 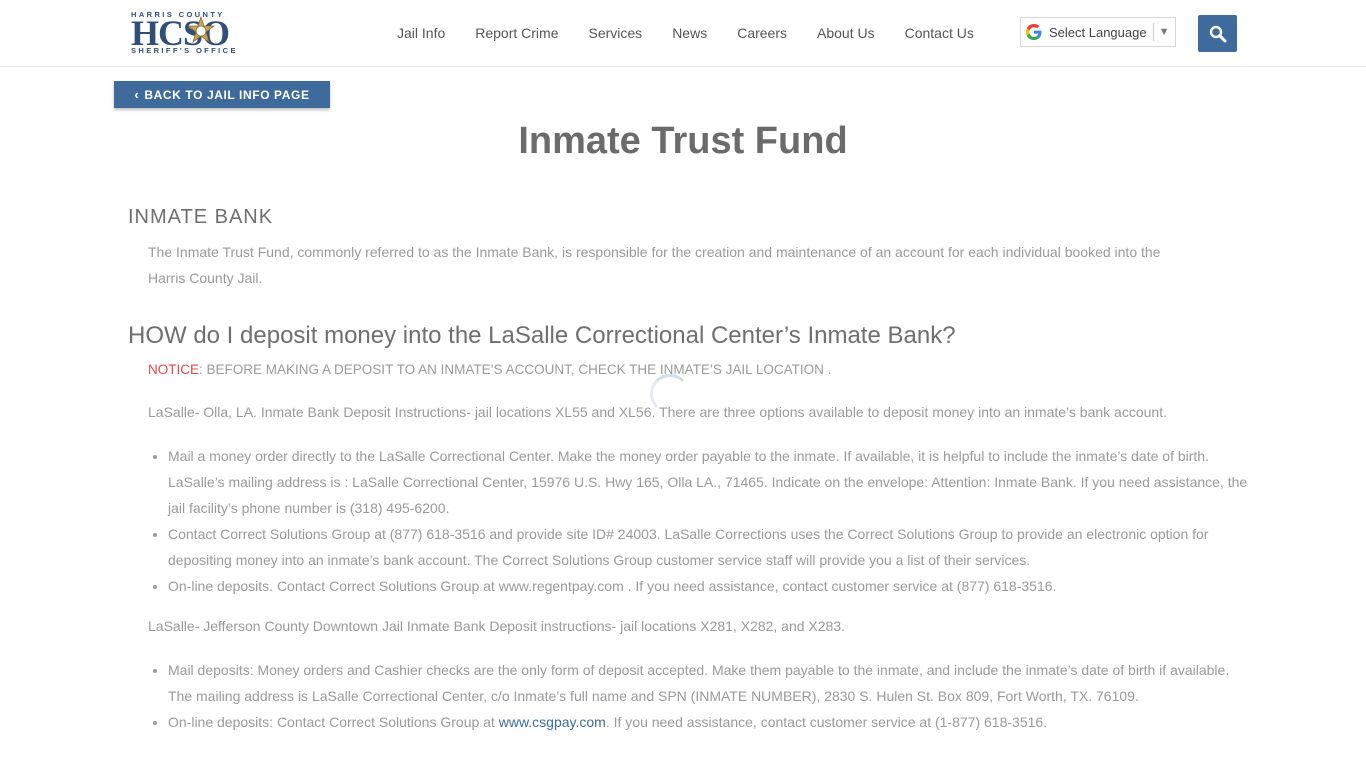 What do you see at coordinates (1153, 32) in the screenshot?
I see `language-divider` at bounding box center [1153, 32].